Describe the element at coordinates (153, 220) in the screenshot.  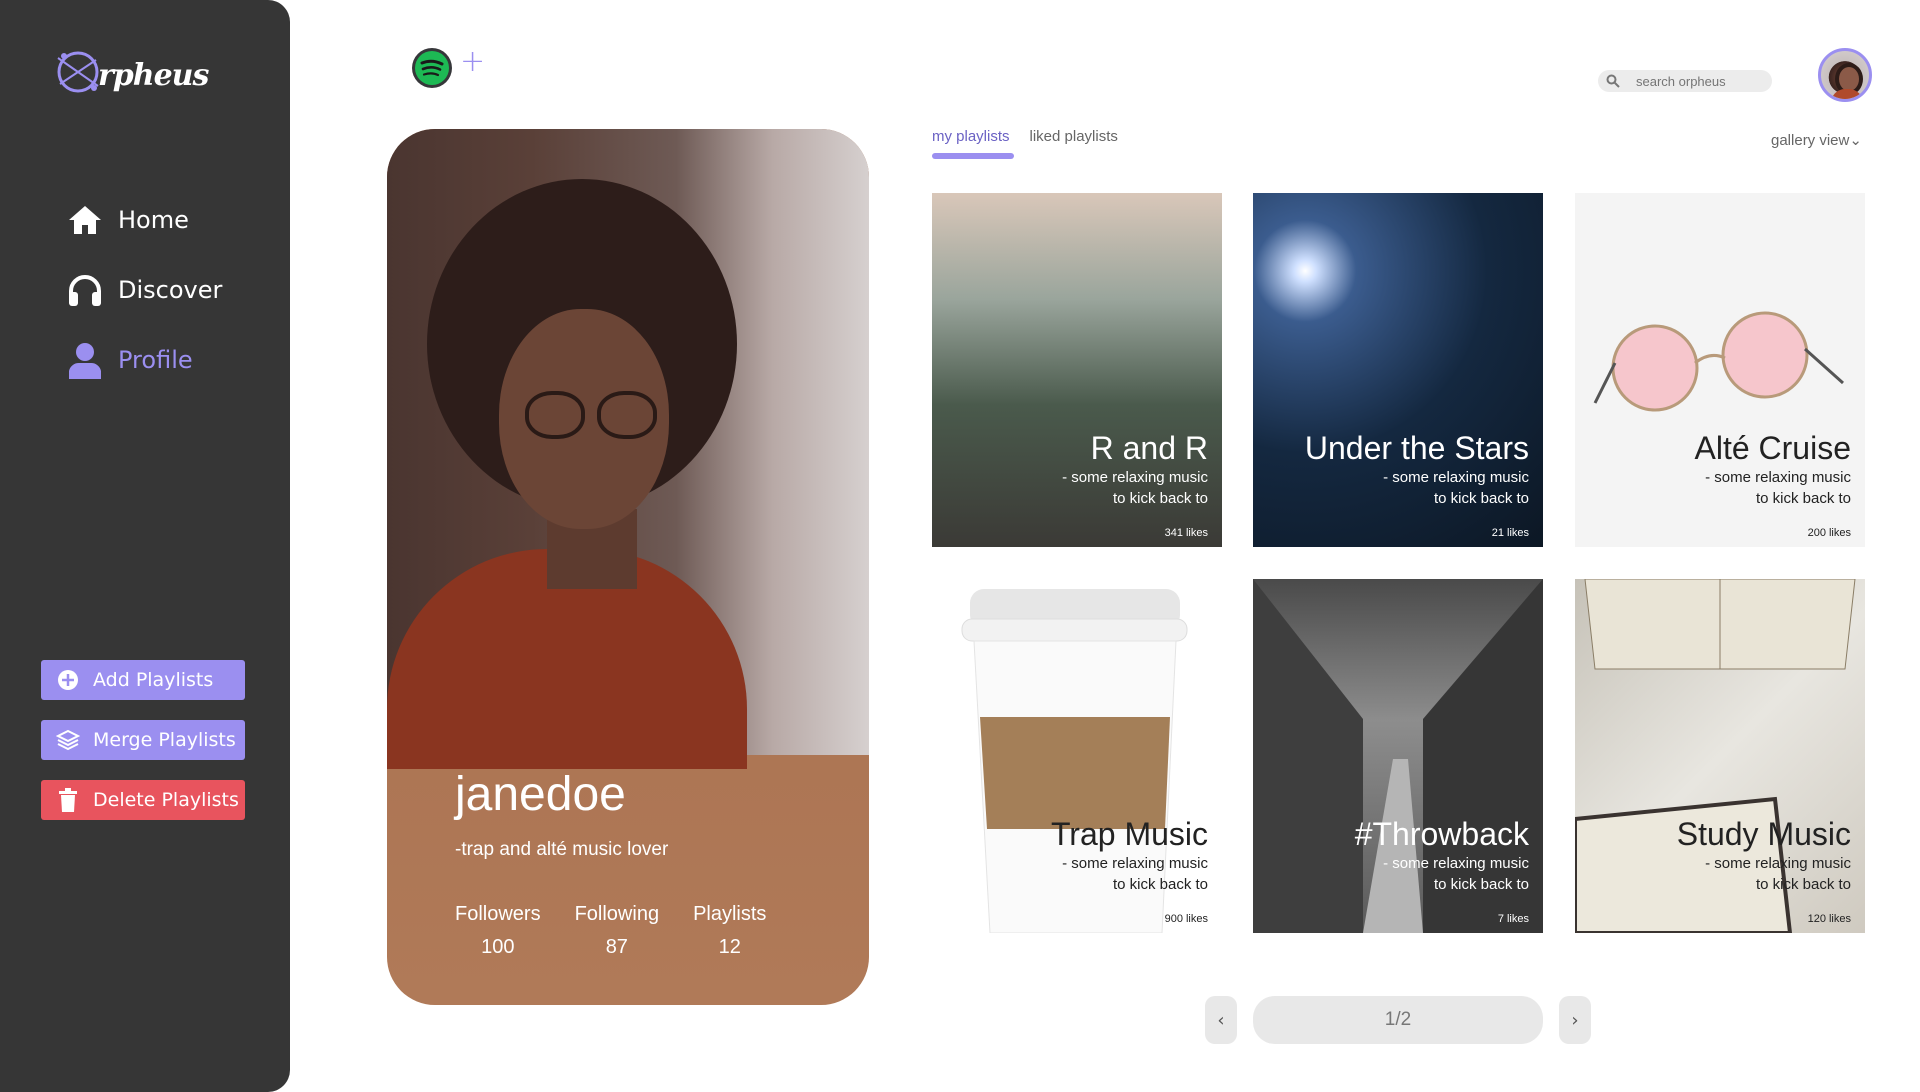
I see `nav-label-home: Home` at that location.